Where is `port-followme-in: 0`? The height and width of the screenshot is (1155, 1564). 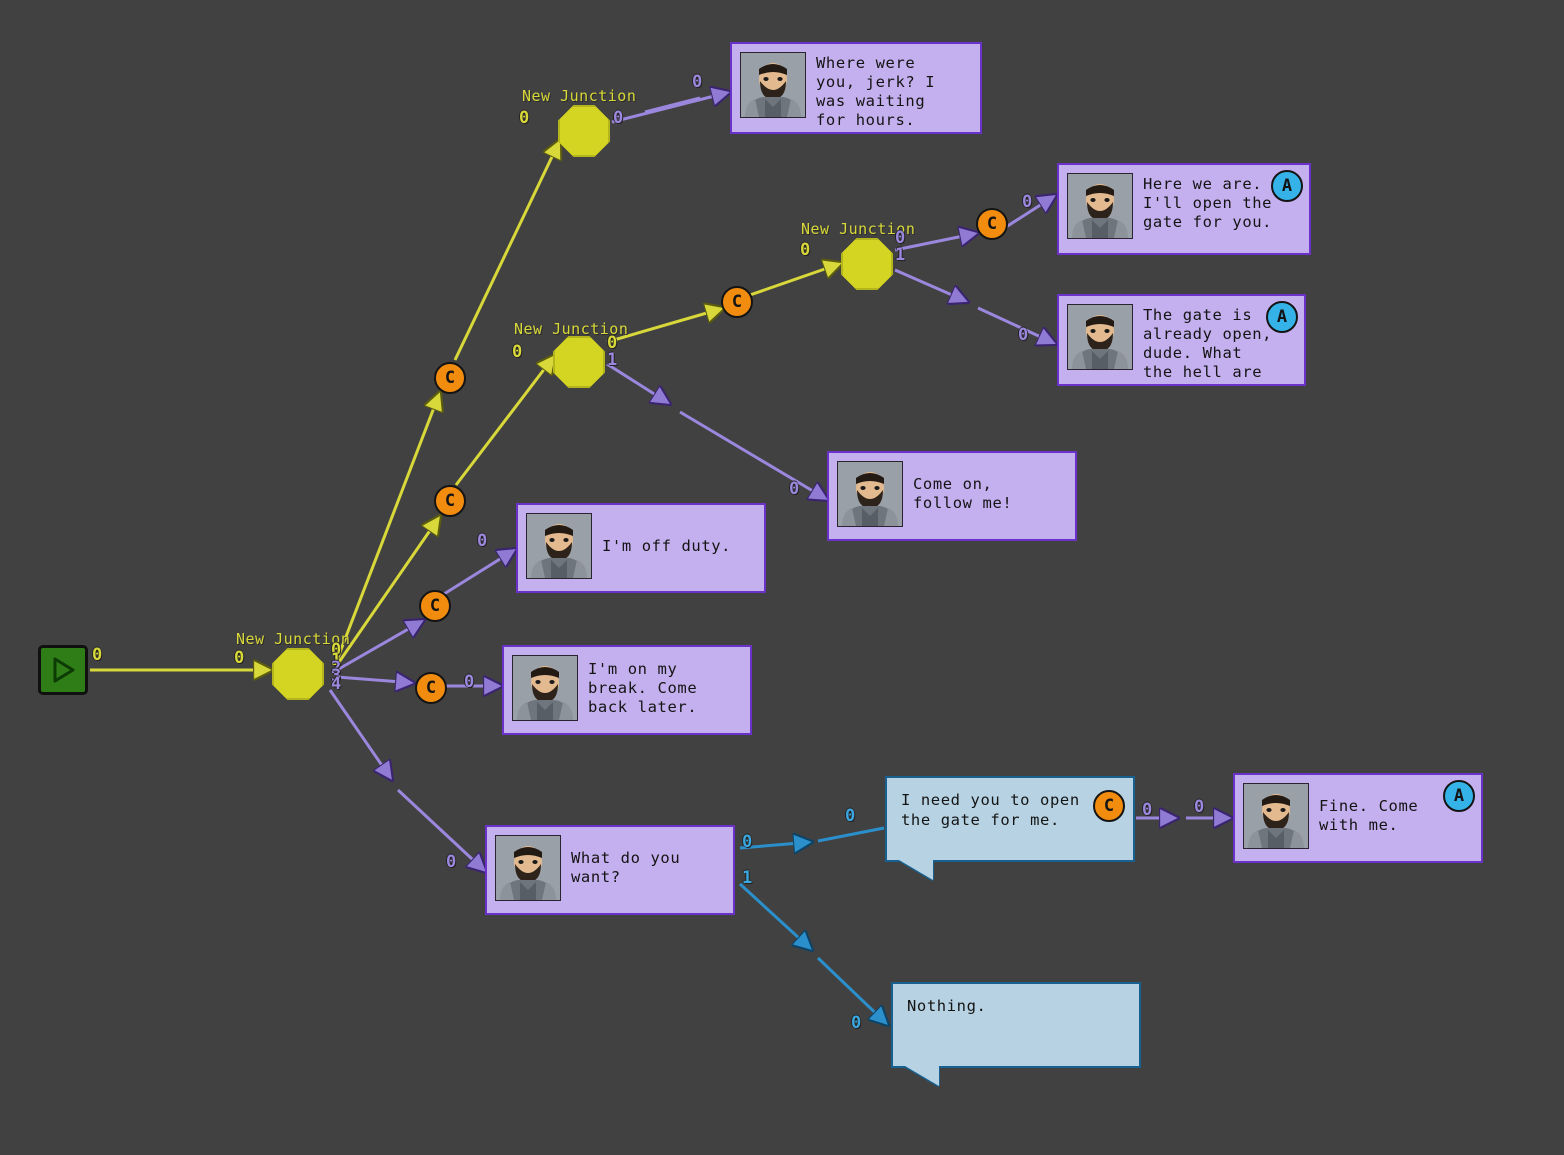
port-followme-in: 0 is located at coordinates (794, 489).